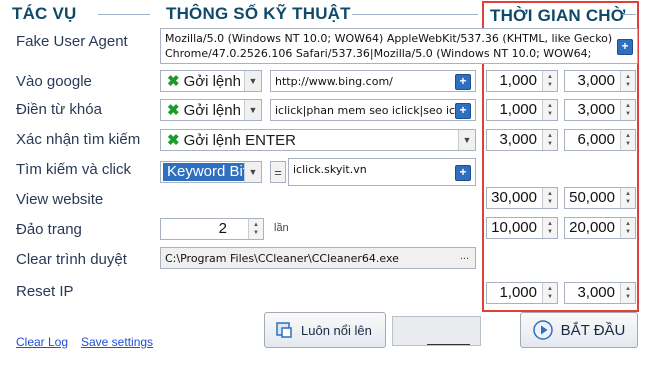 The image size is (646, 365). I want to click on search-target-value: iclick.skyit.vn, so click(330, 169).